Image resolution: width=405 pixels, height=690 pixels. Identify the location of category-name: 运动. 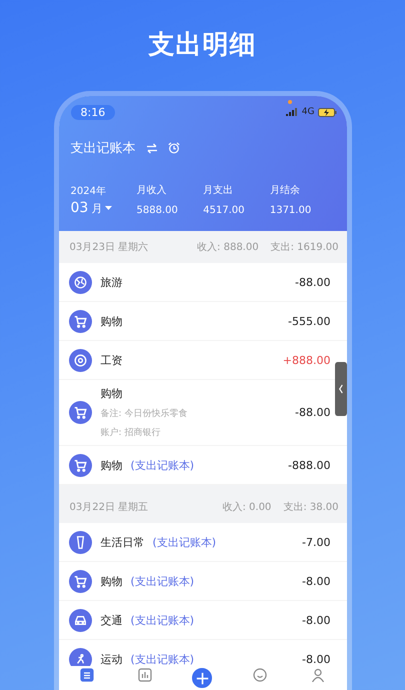
(111, 659).